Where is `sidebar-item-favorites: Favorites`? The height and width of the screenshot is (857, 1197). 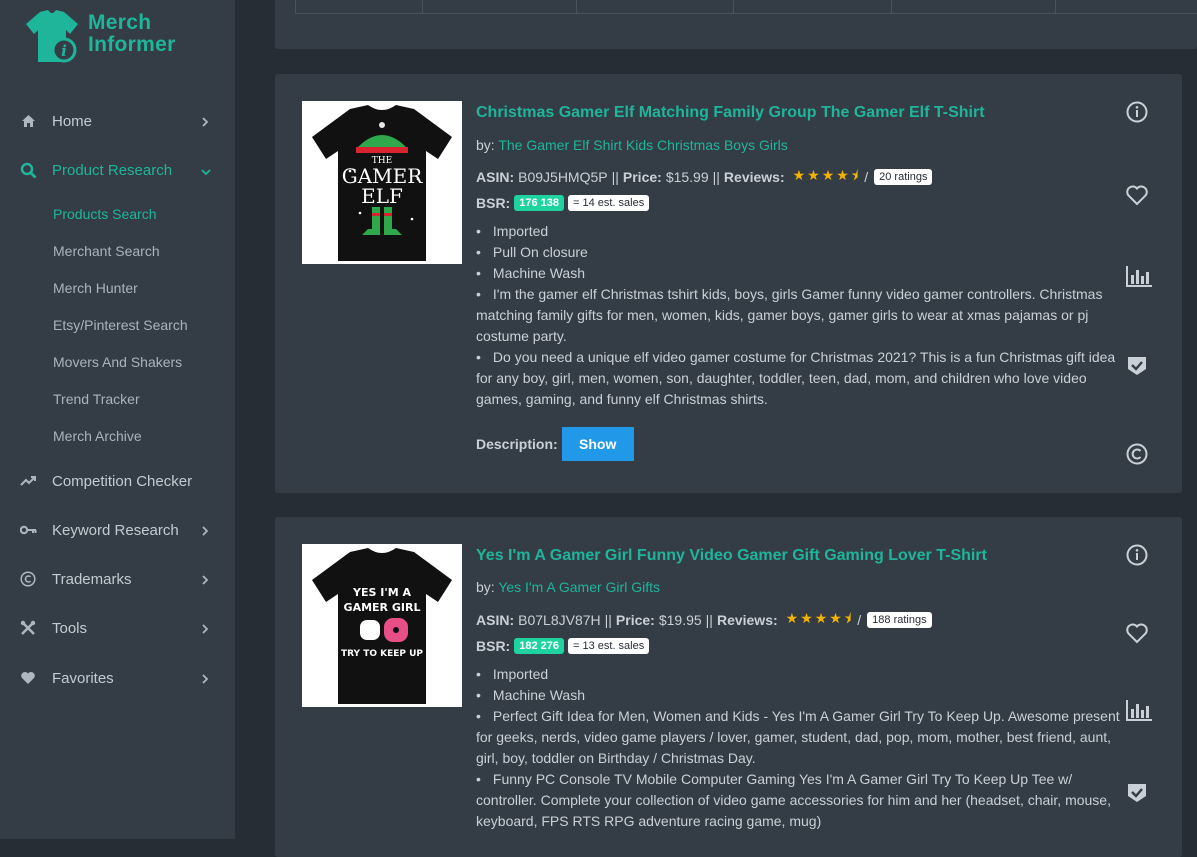
sidebar-item-favorites: Favorites is located at coordinates (117, 678).